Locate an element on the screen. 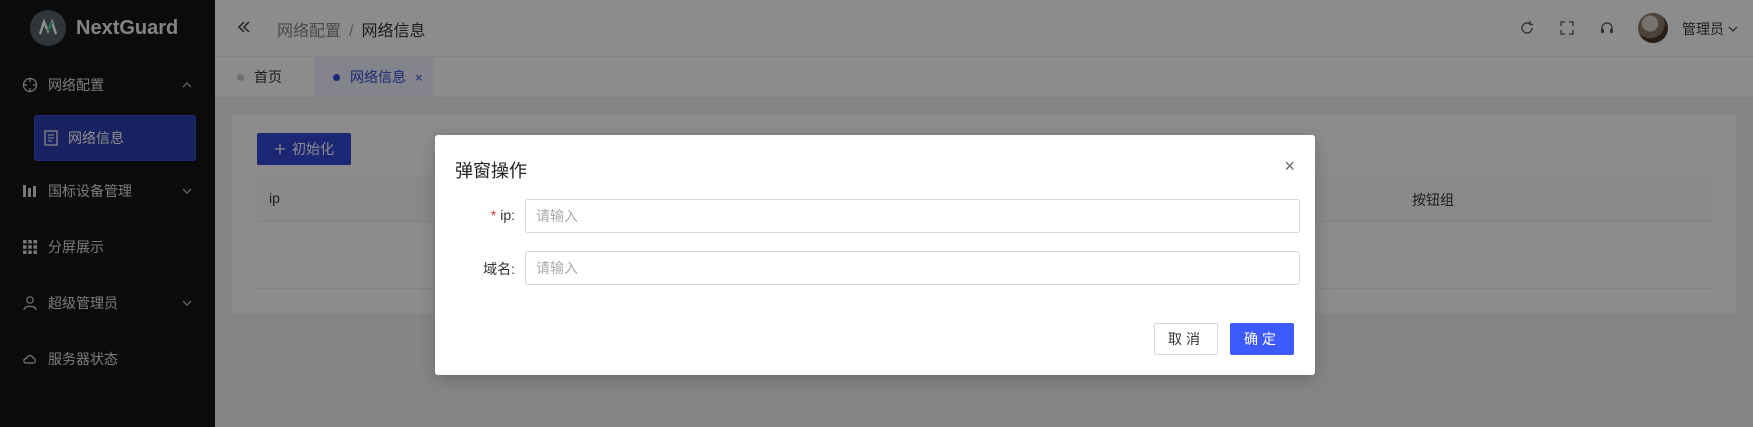 The image size is (1753, 427). ip-label: * ip: is located at coordinates (502, 215).